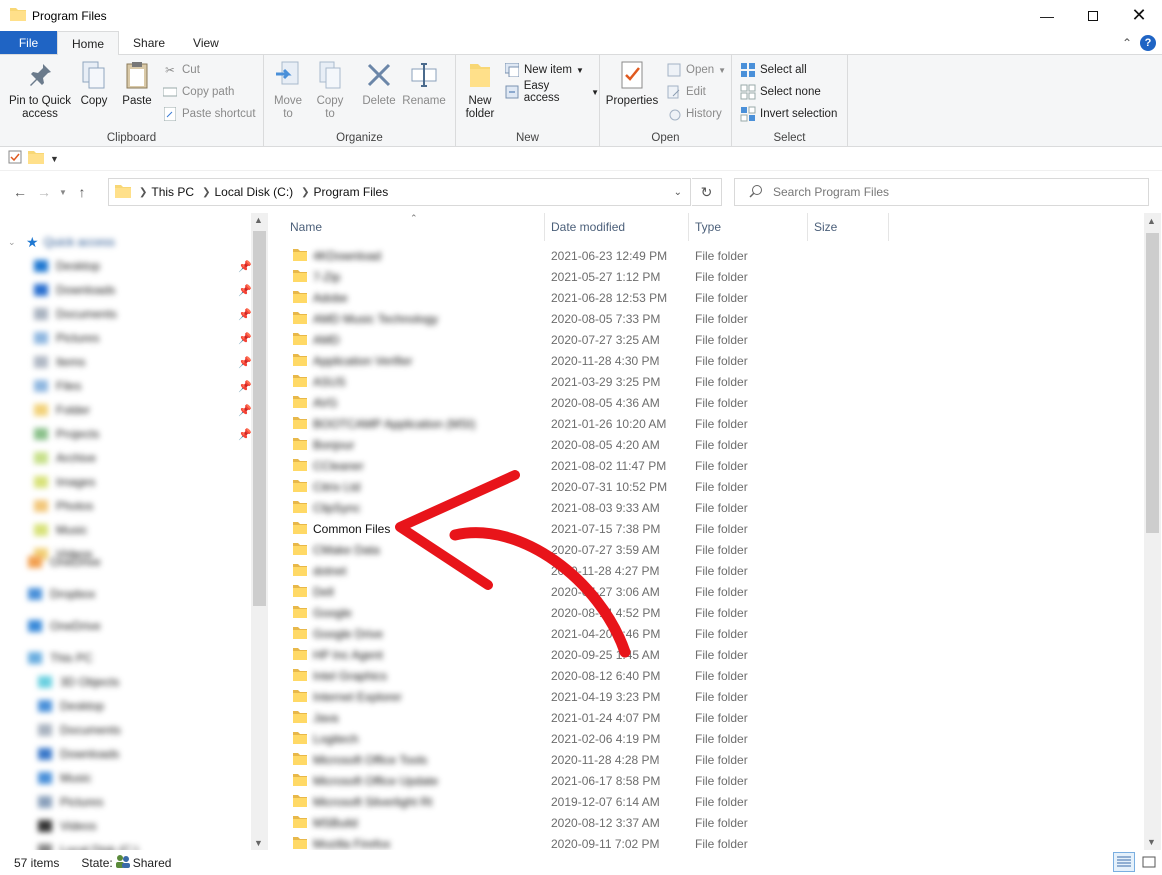 Image resolution: width=1162 pixels, height=875 pixels. Describe the element at coordinates (44, 192) in the screenshot. I see `forward-button: →` at that location.